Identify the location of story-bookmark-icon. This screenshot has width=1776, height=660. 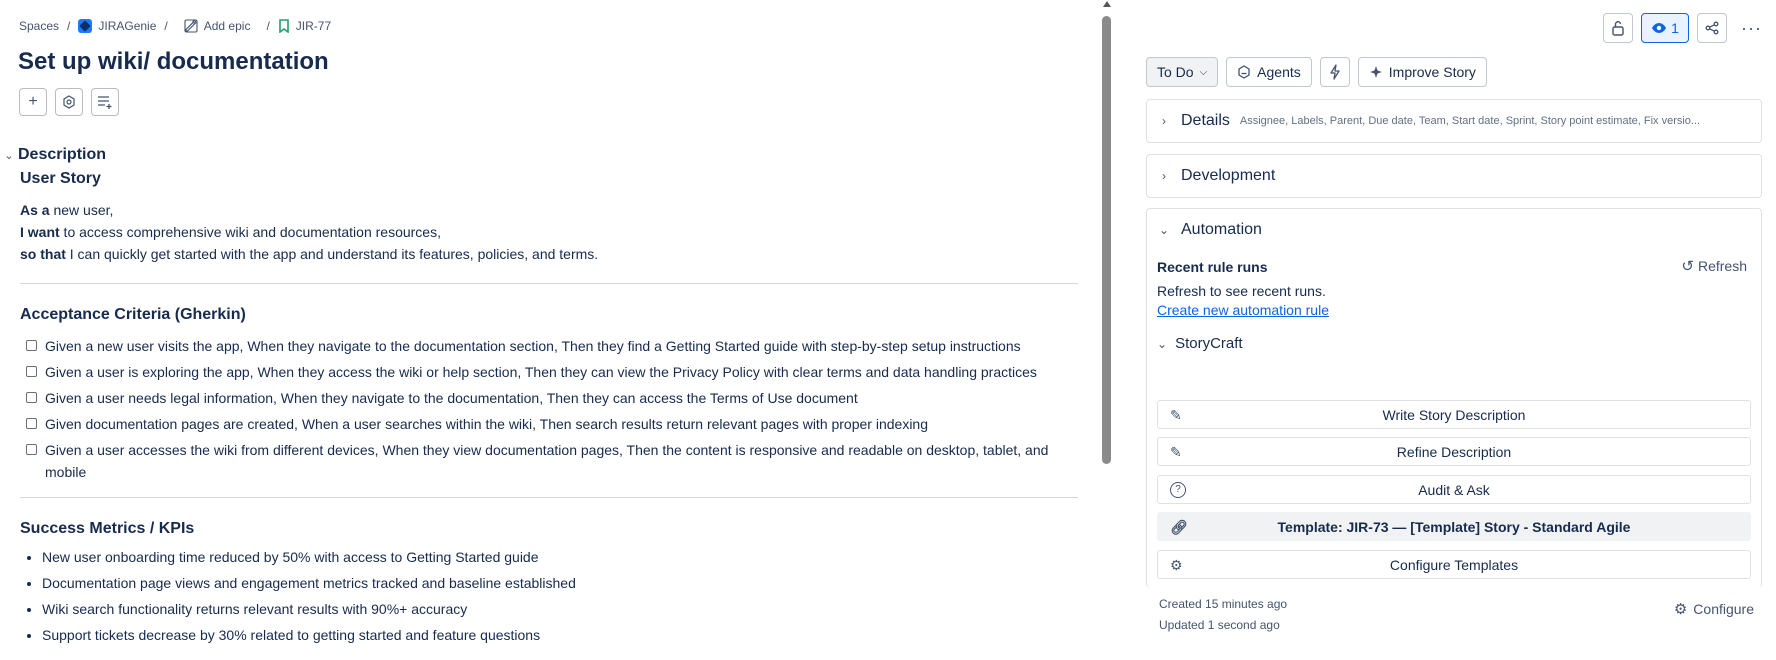
(283, 26).